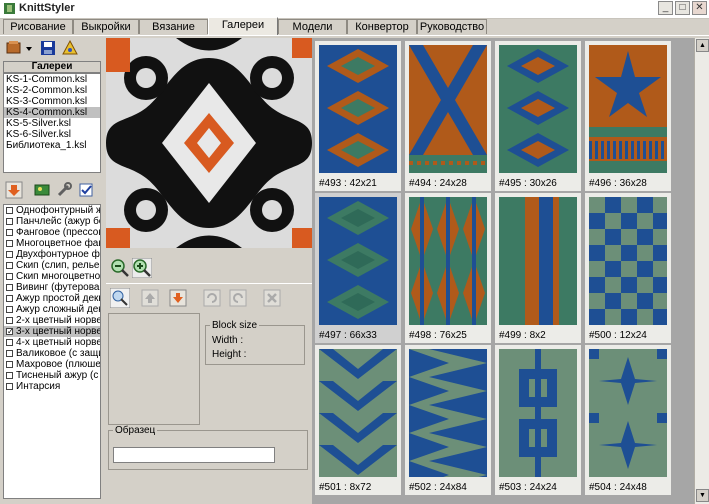  Describe the element at coordinates (10, 332) in the screenshot. I see `technique-checkbox: ✓` at that location.